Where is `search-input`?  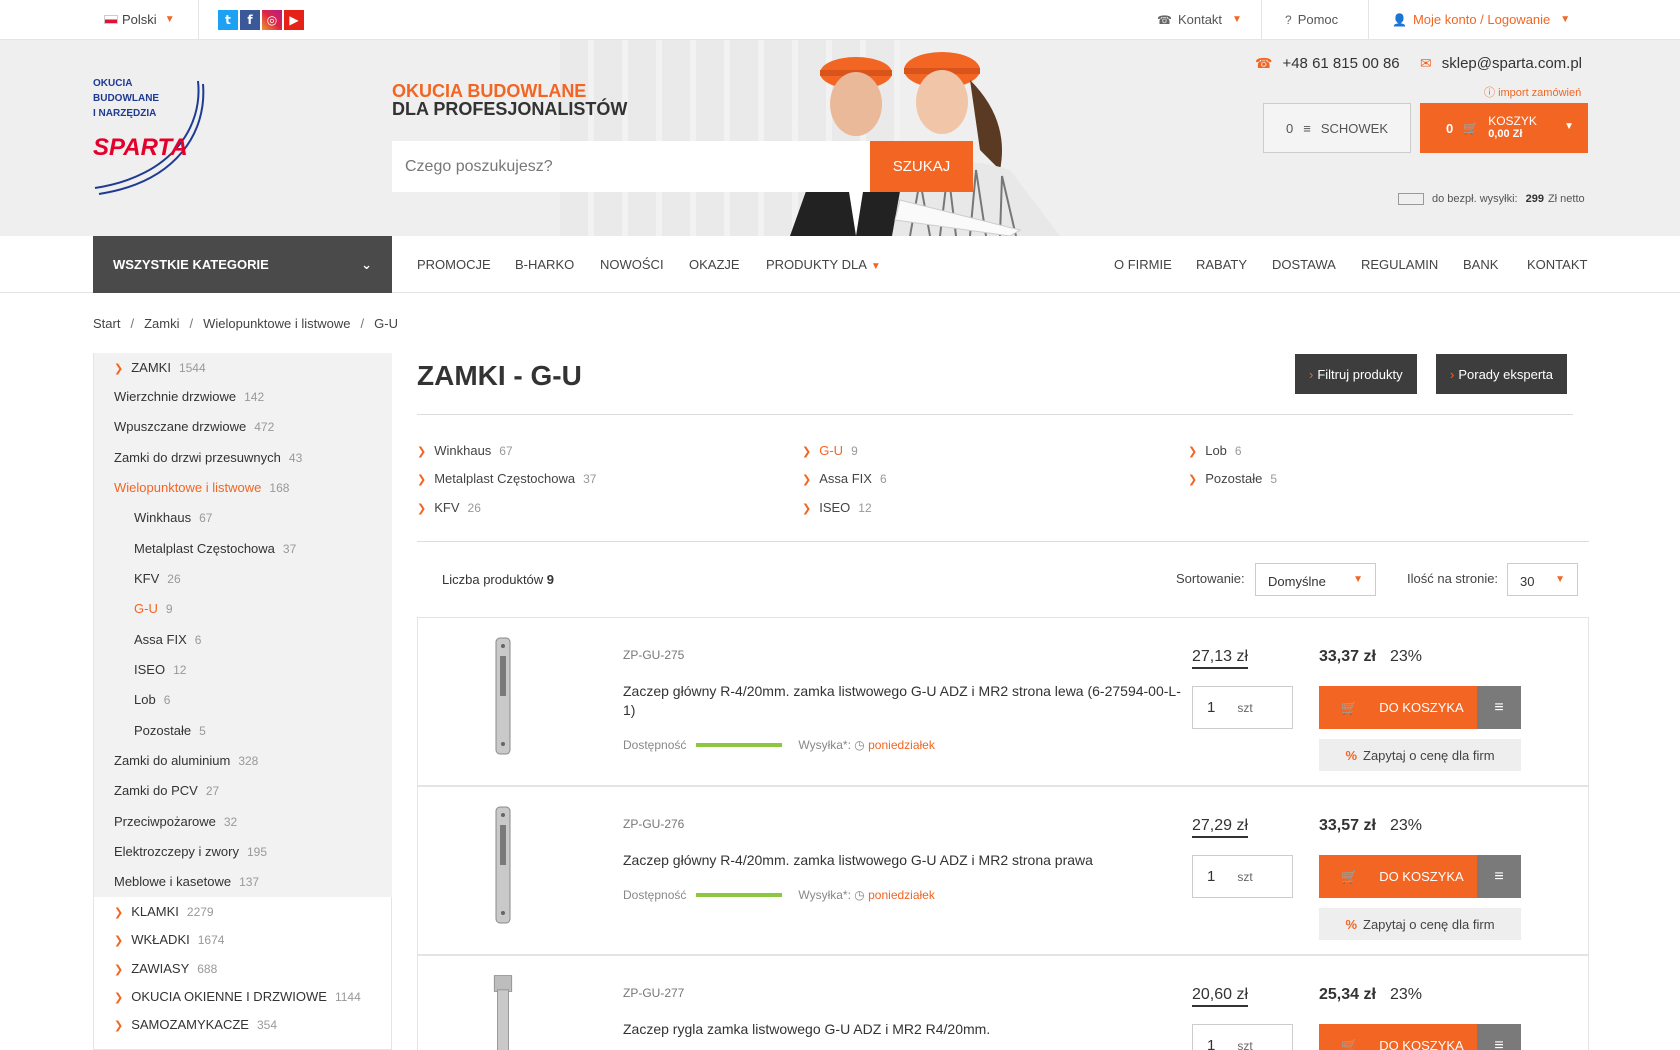
search-input is located at coordinates (633, 166).